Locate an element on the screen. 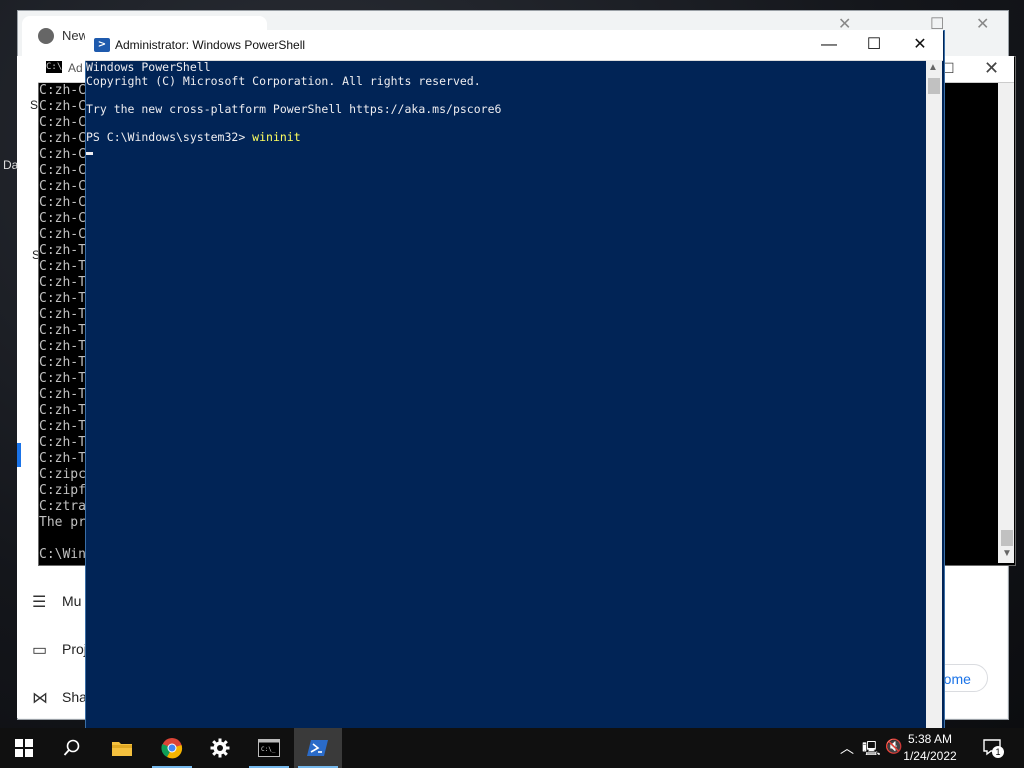 Image resolution: width=1024 pixels, height=768 pixels. cmd-close-icon: ✕ is located at coordinates (991, 68).